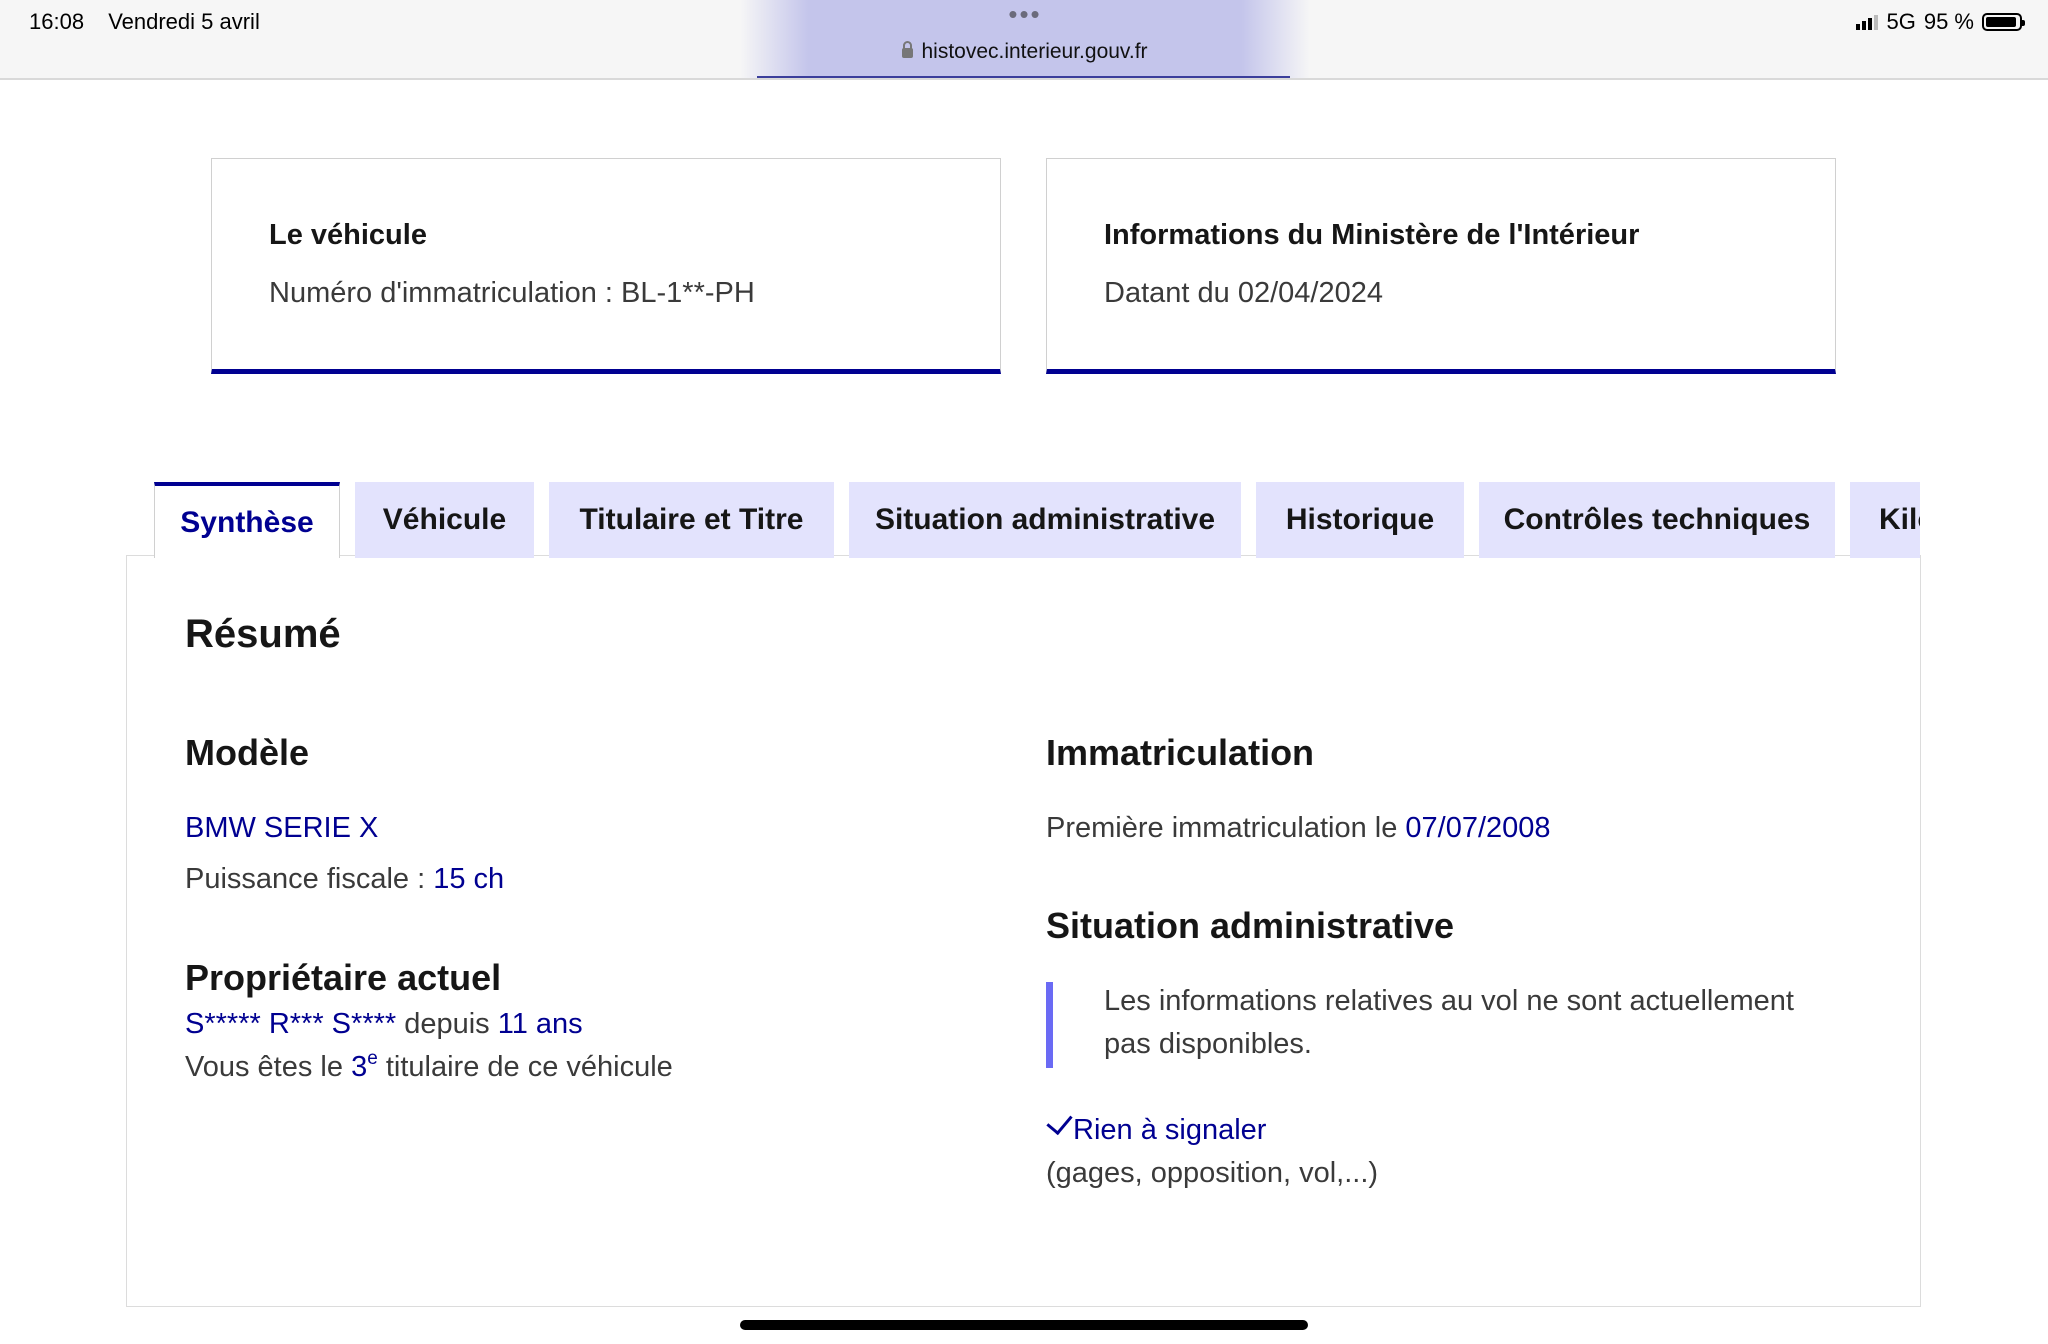 The image size is (2048, 1344). I want to click on address-bar: ••• histovec.interieur.gouv.fr, so click(1025, 39).